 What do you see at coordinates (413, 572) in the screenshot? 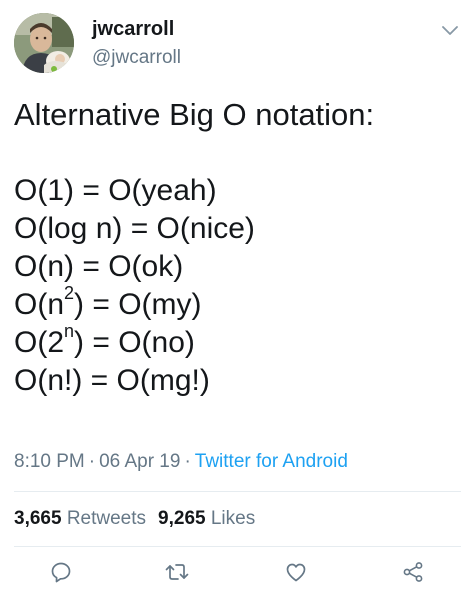
I see `share-icon` at bounding box center [413, 572].